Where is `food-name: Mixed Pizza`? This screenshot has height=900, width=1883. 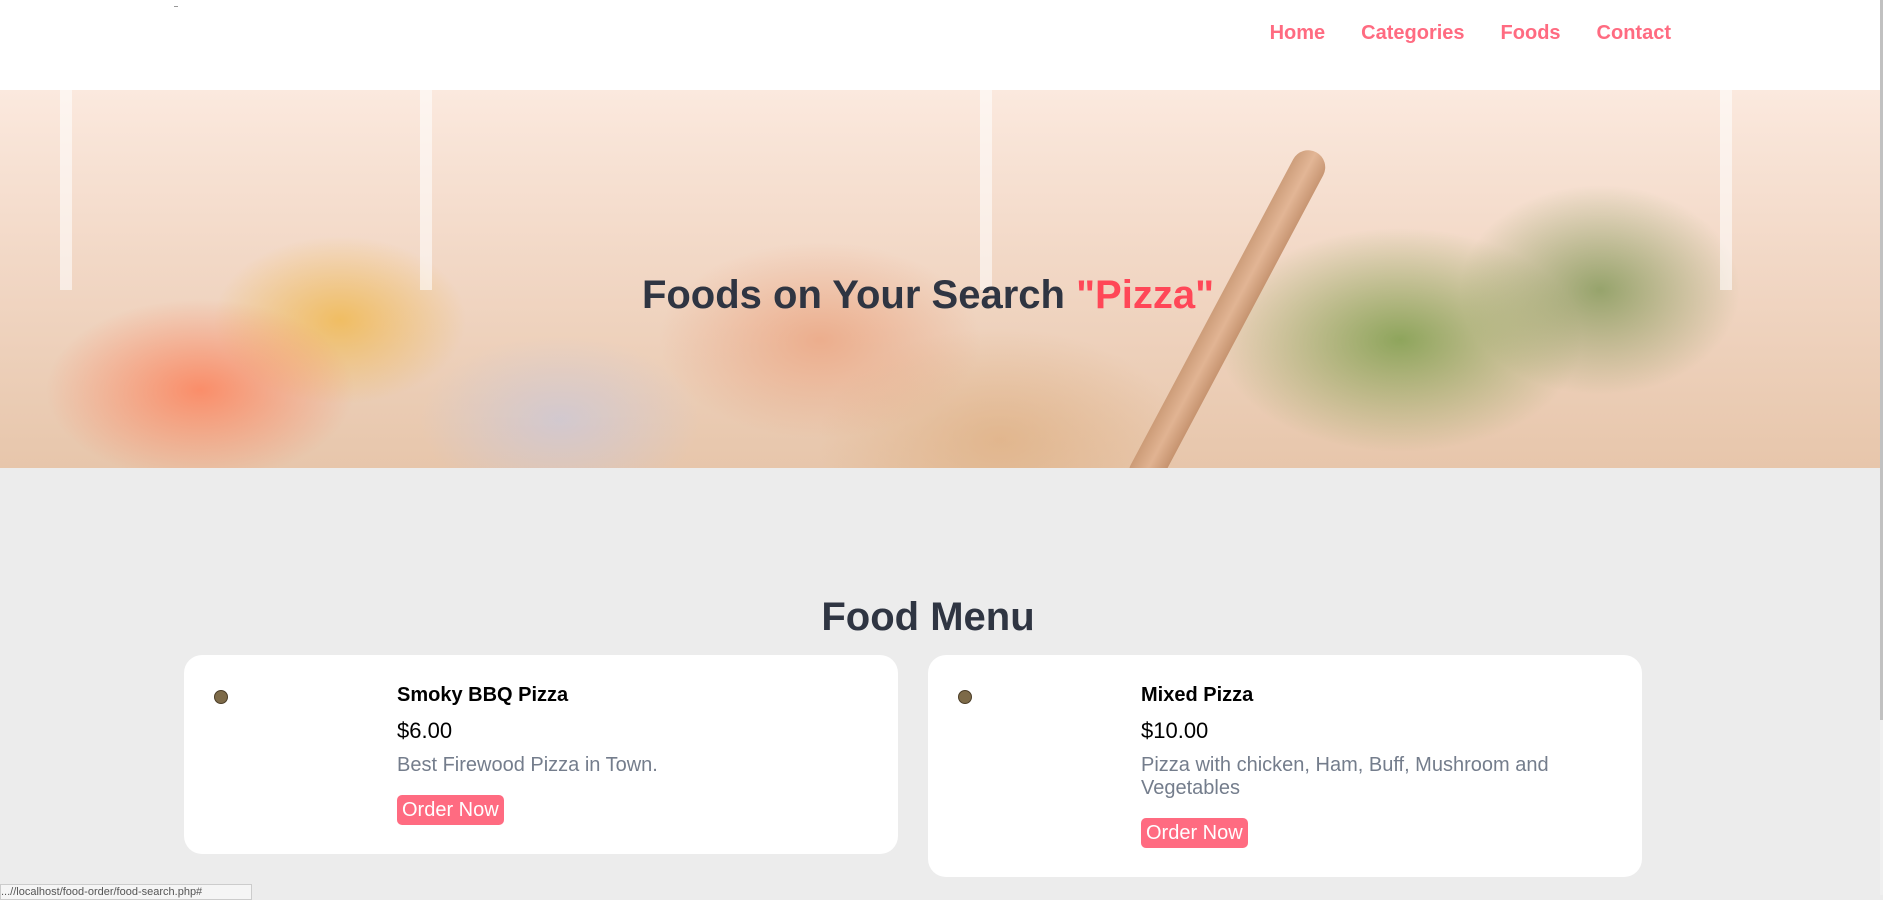
food-name: Mixed Pizza is located at coordinates (1197, 695).